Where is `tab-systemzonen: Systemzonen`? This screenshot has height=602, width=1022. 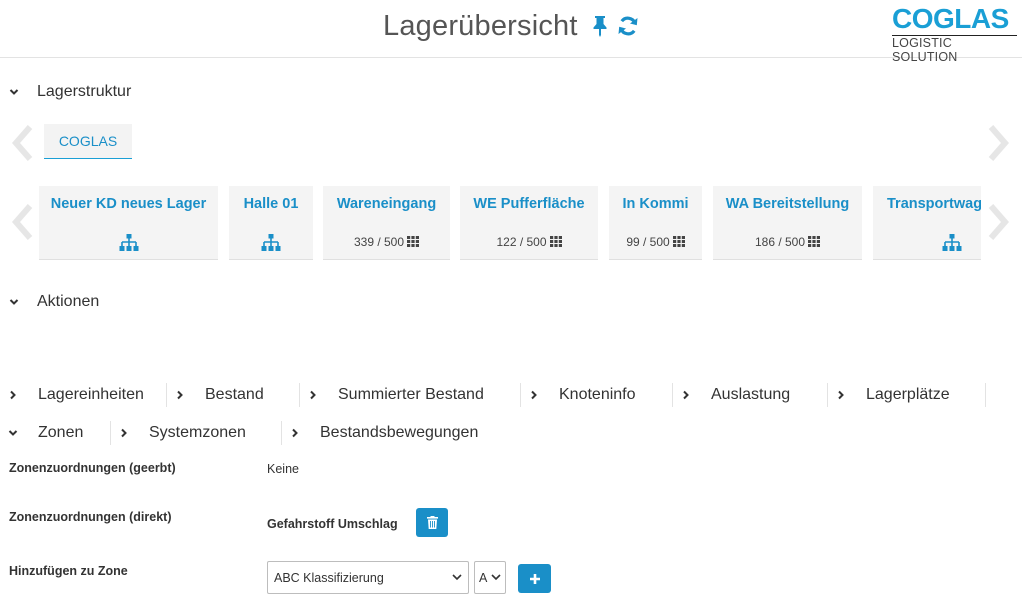
tab-systemzonen: Systemzonen is located at coordinates (196, 433).